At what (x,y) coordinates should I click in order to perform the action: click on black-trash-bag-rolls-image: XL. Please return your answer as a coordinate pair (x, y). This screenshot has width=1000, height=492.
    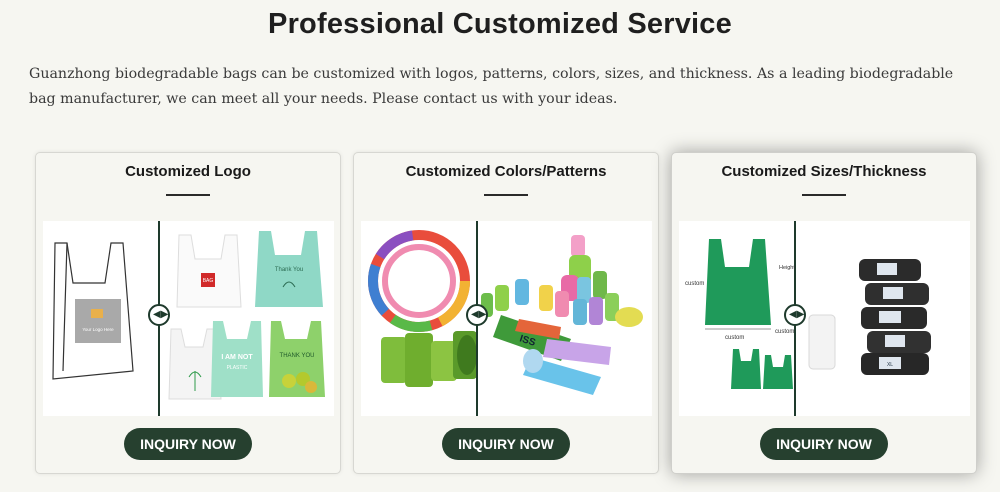
    Looking at the image, I should click on (895, 317).